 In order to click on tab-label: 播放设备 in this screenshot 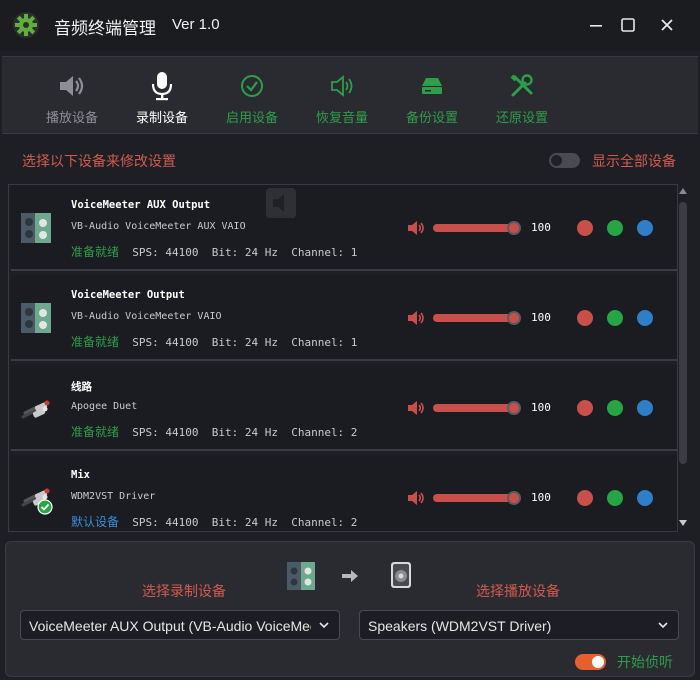, I will do `click(71, 117)`.